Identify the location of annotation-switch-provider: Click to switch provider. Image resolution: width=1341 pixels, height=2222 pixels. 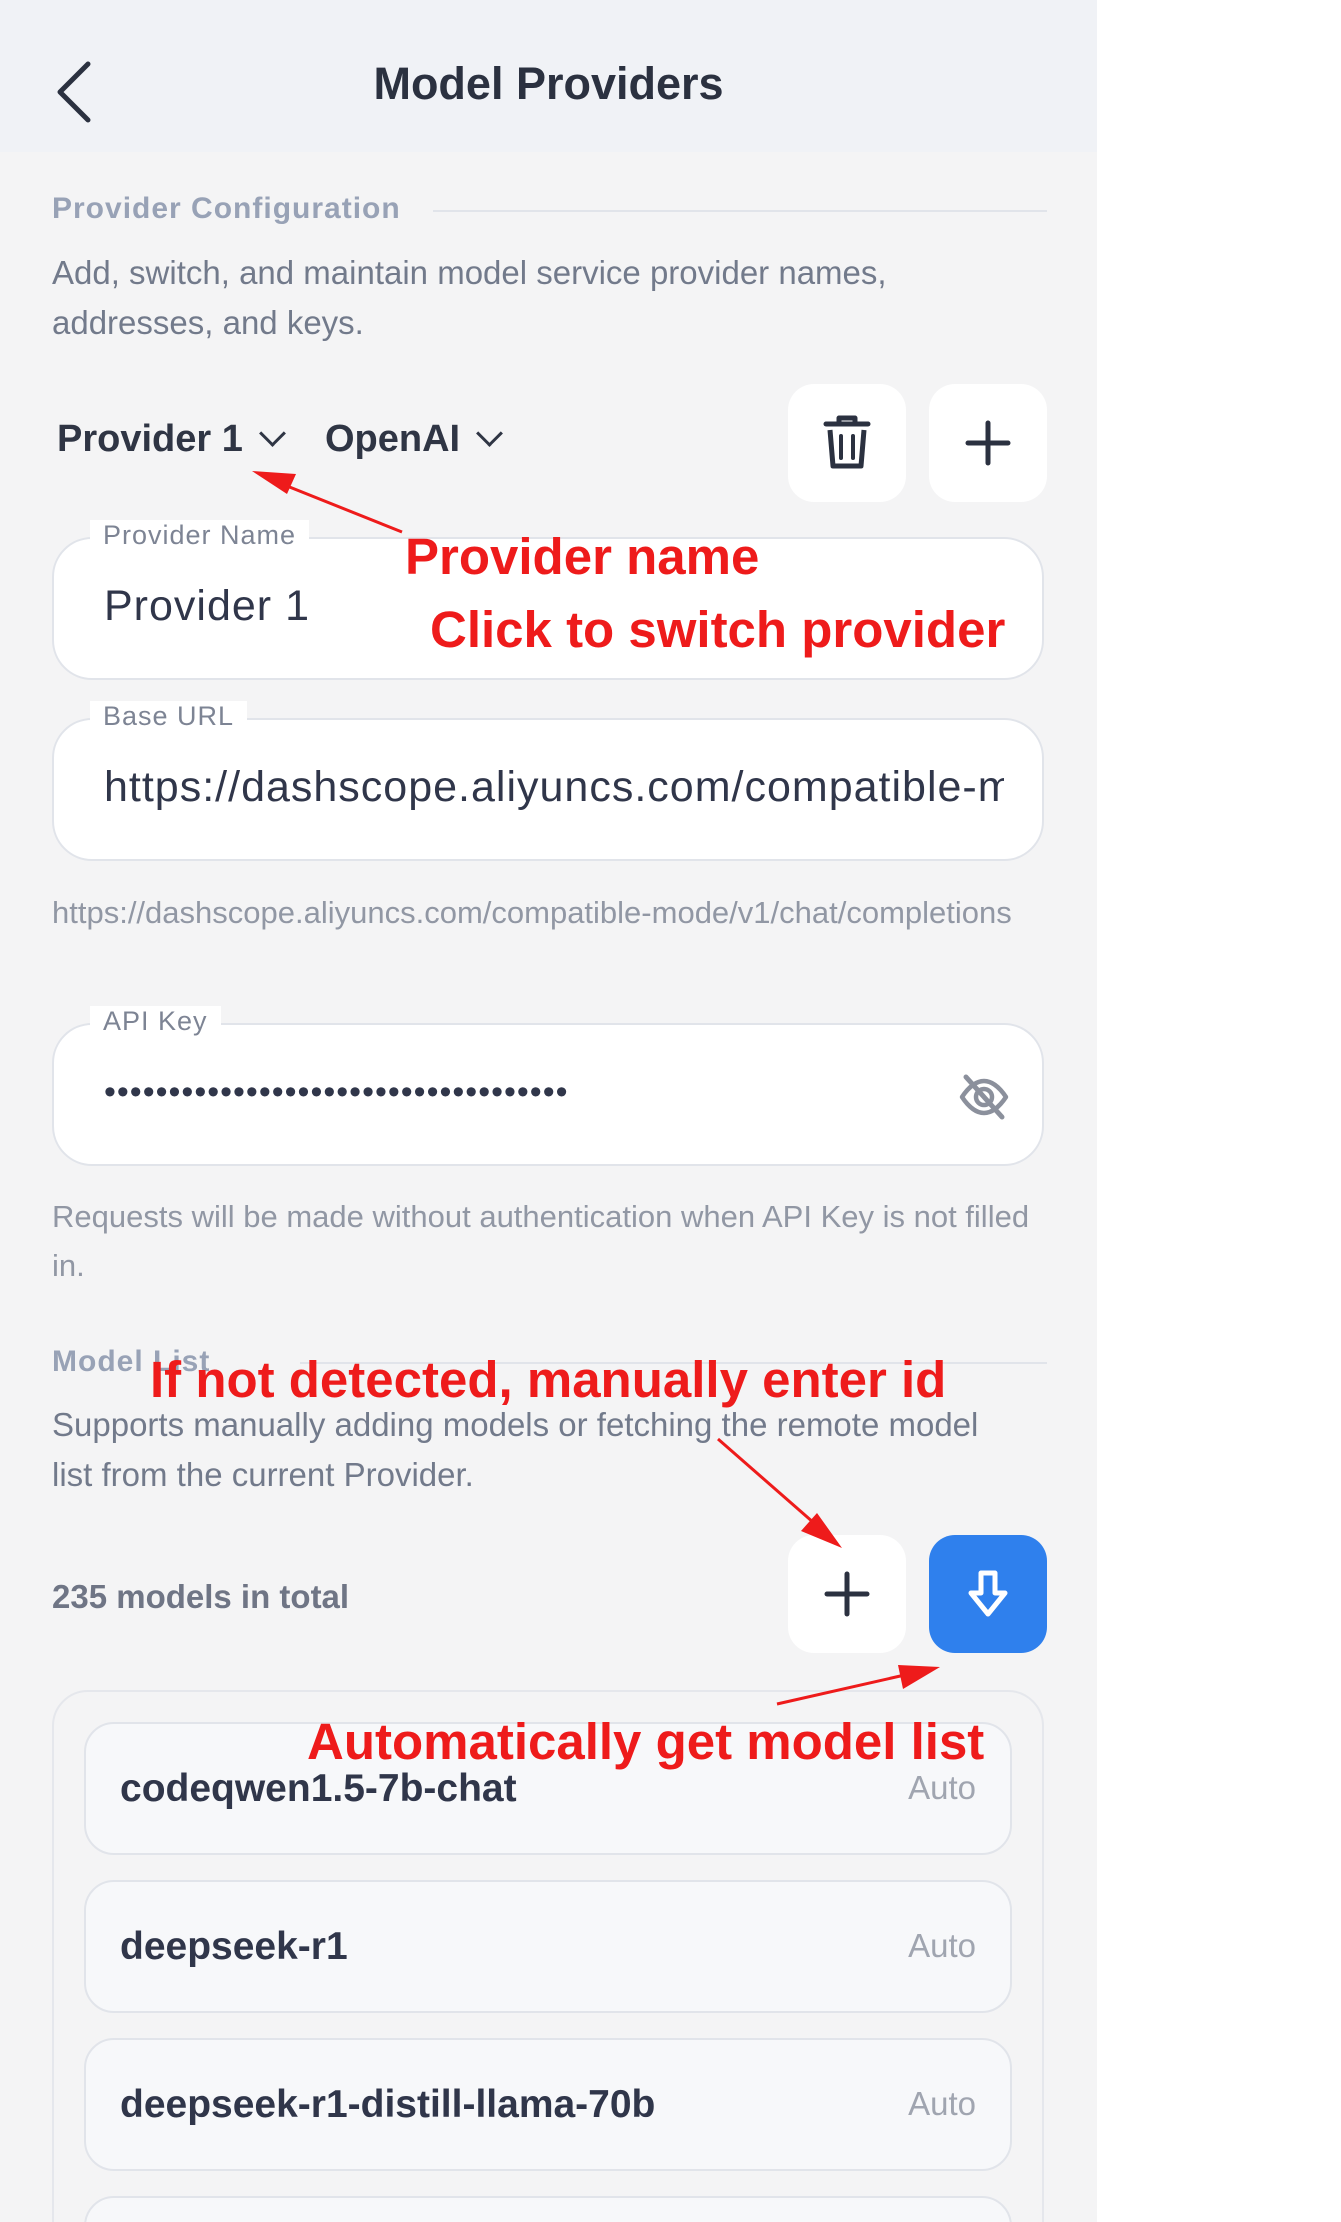
(718, 629).